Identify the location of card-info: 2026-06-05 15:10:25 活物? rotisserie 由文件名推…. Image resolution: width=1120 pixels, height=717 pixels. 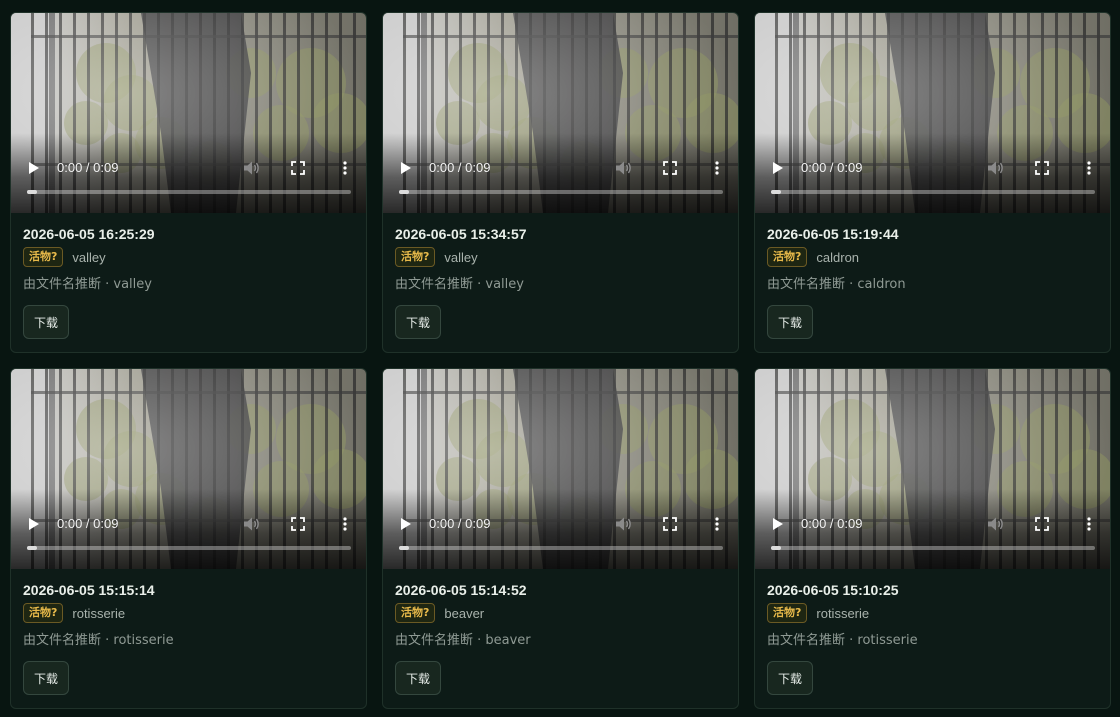
(932, 632).